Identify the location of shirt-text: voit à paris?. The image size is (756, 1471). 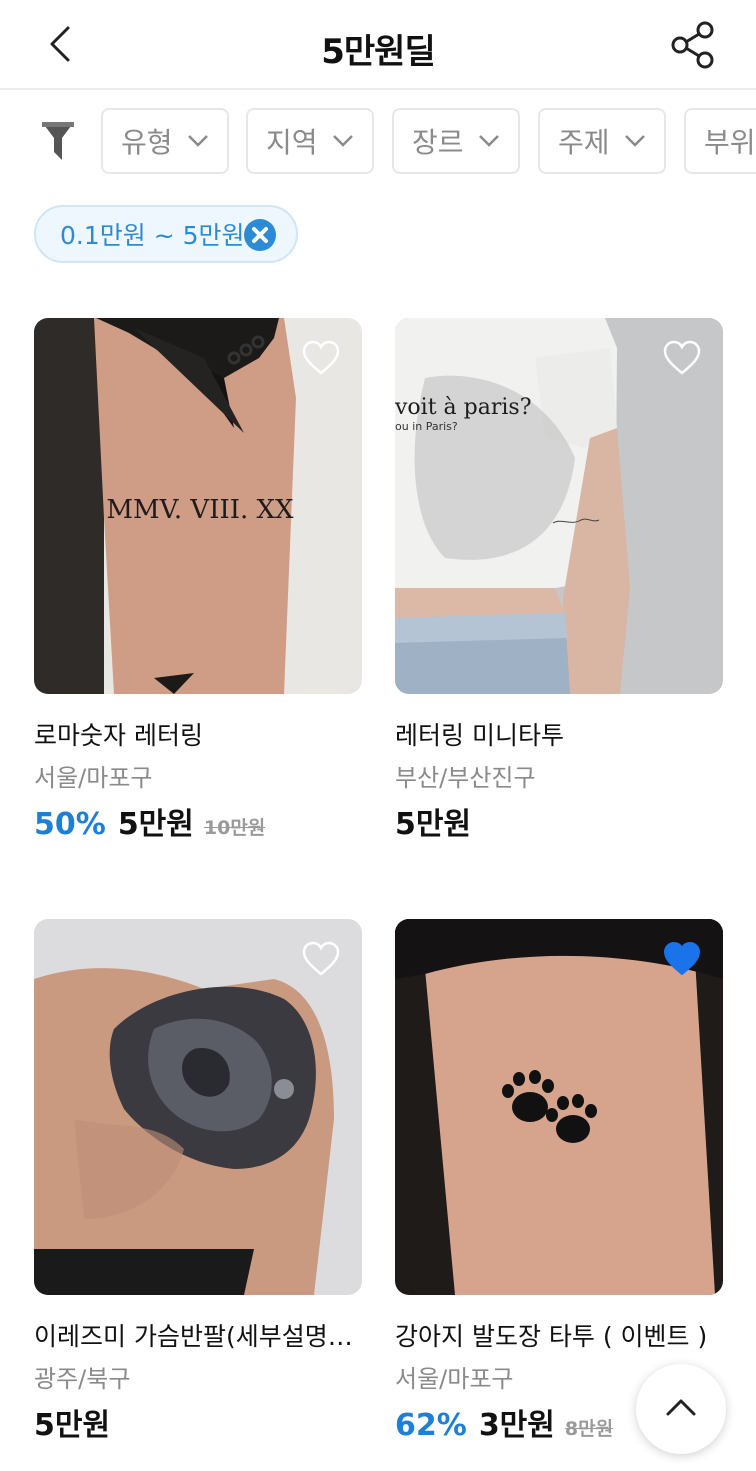
(463, 407).